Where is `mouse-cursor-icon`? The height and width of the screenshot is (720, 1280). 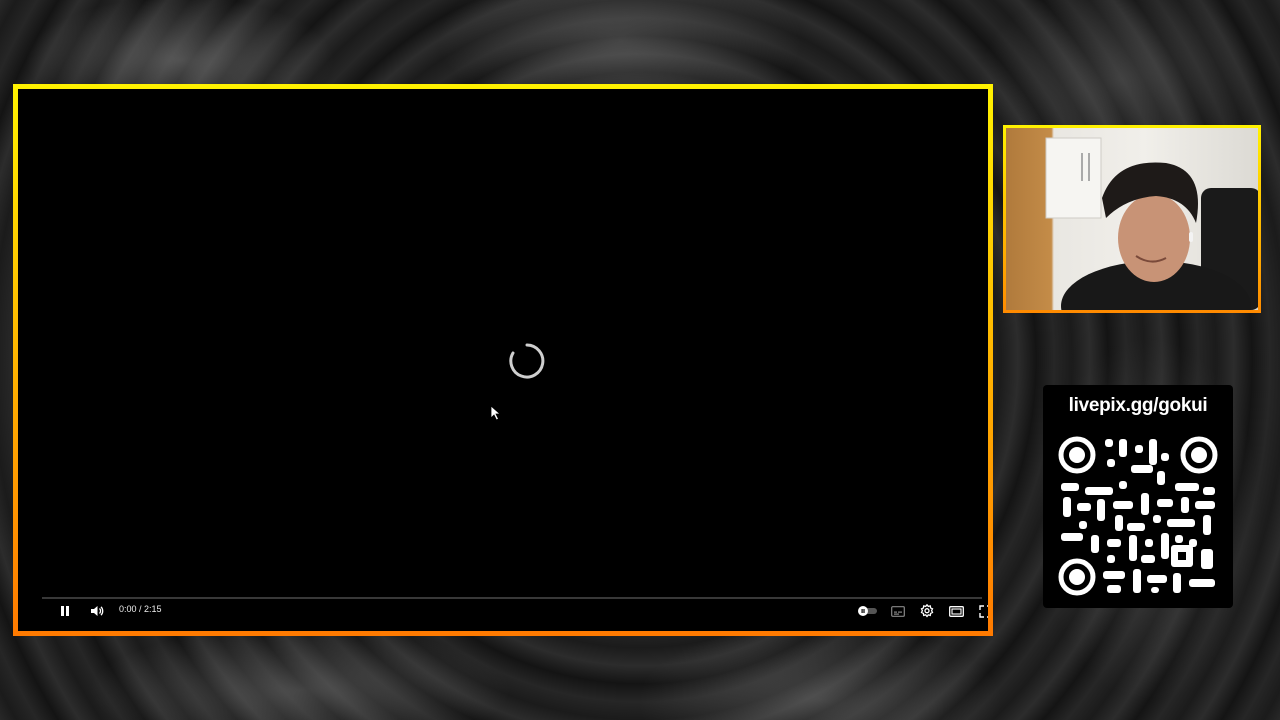
mouse-cursor-icon is located at coordinates (496, 413).